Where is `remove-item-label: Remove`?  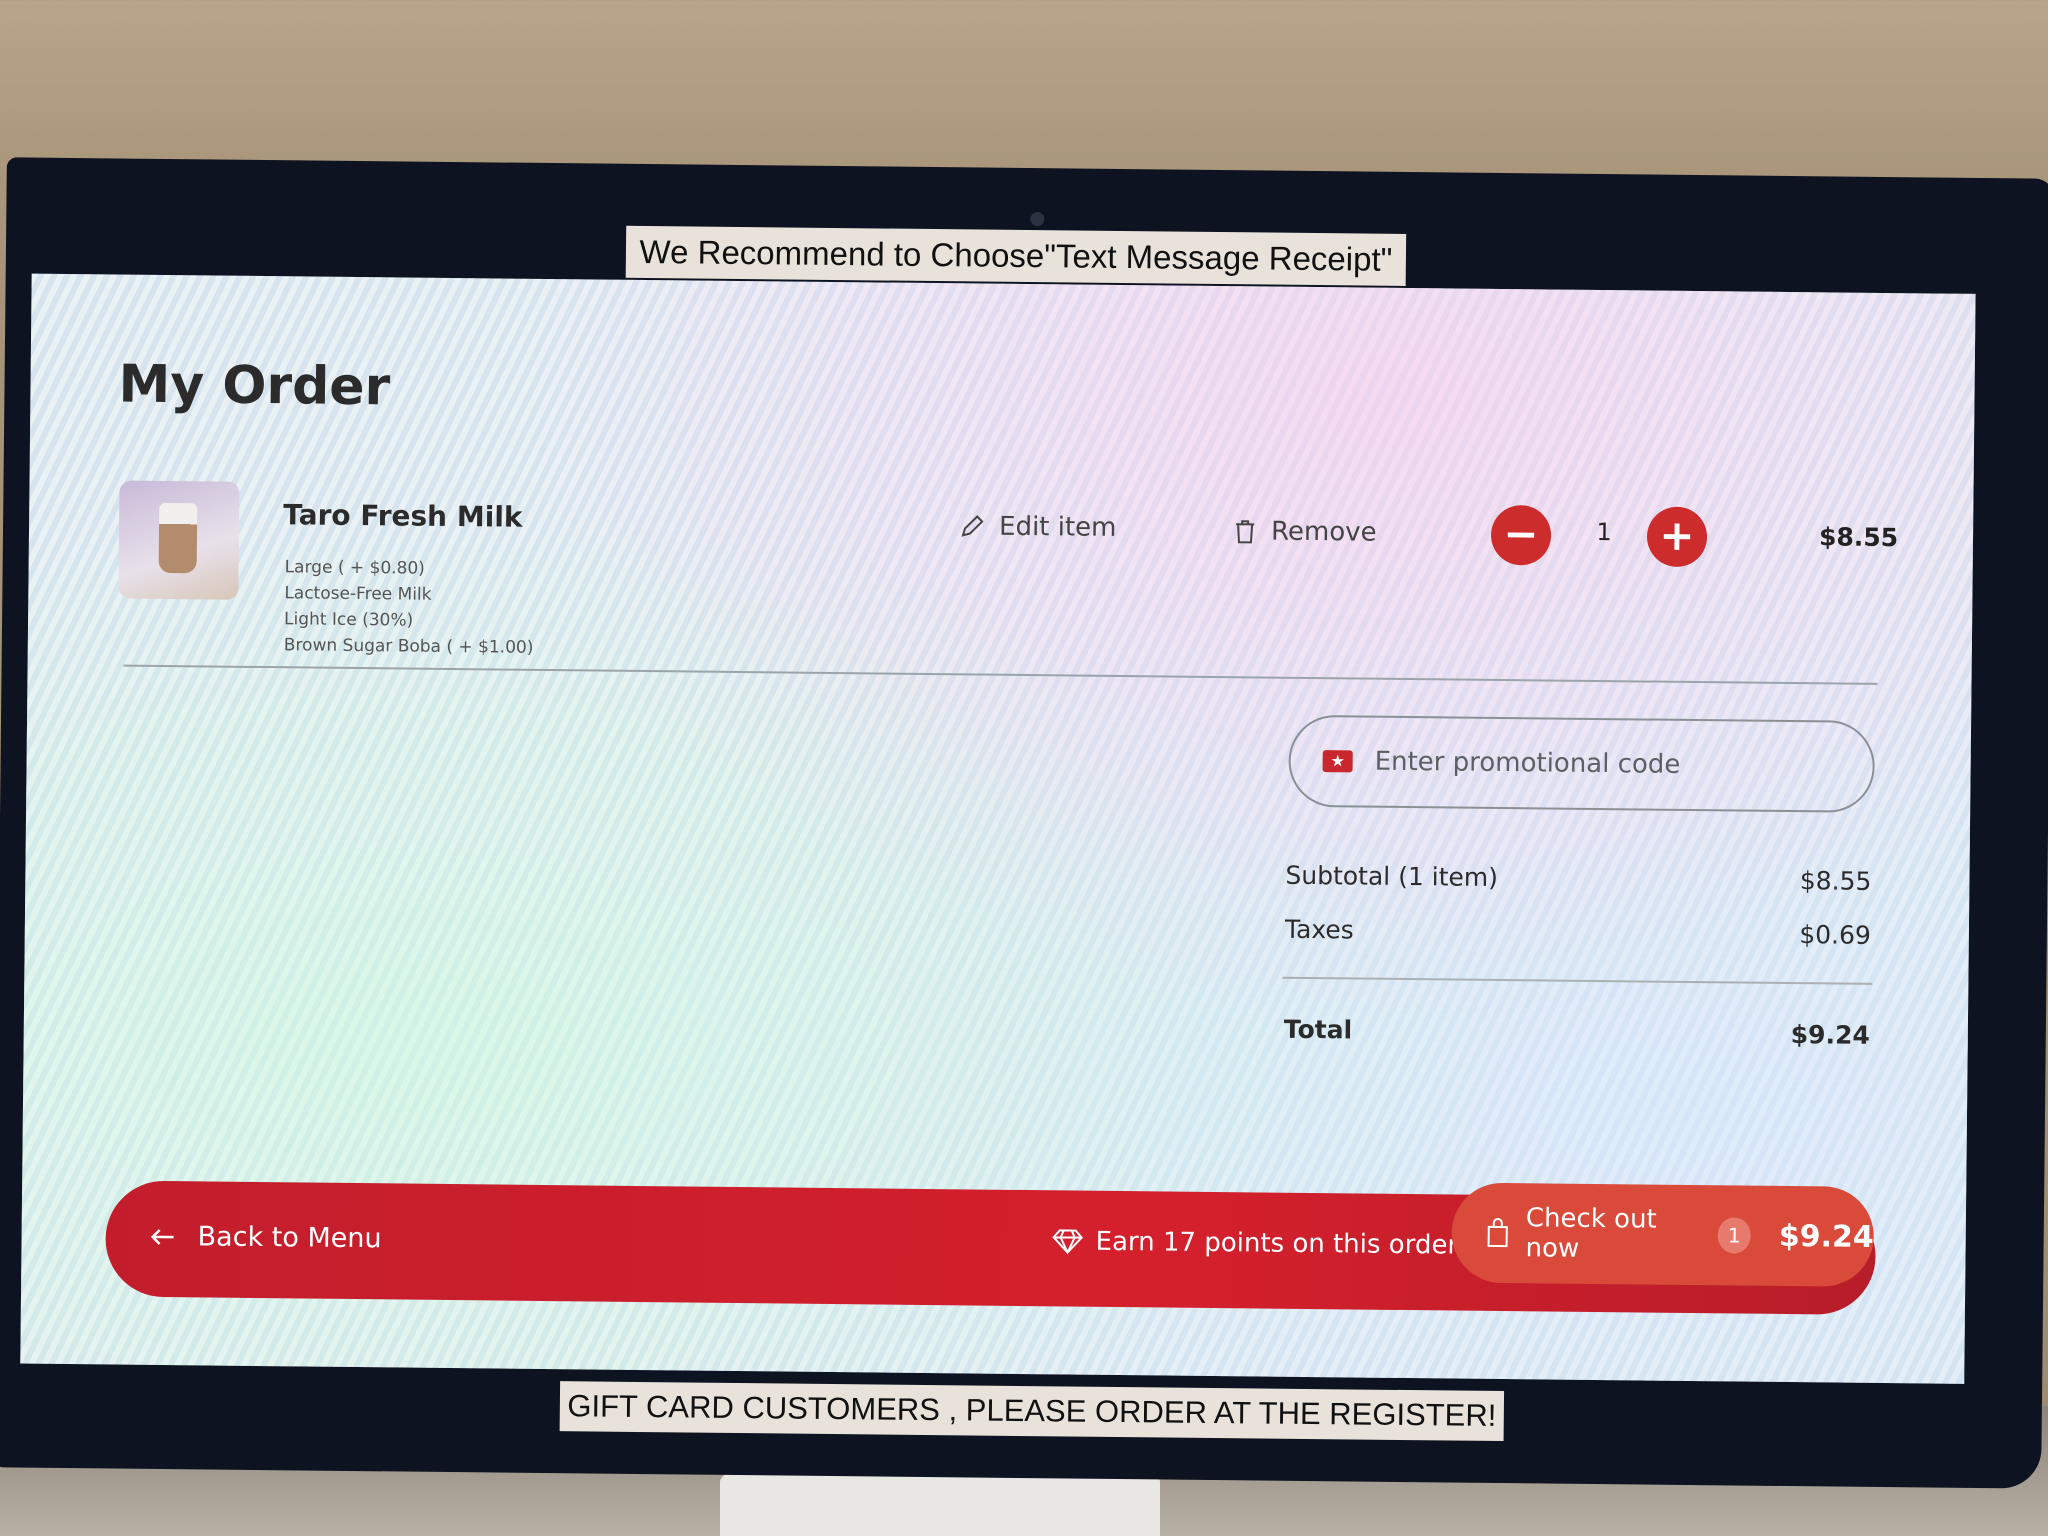
remove-item-label: Remove is located at coordinates (1323, 532).